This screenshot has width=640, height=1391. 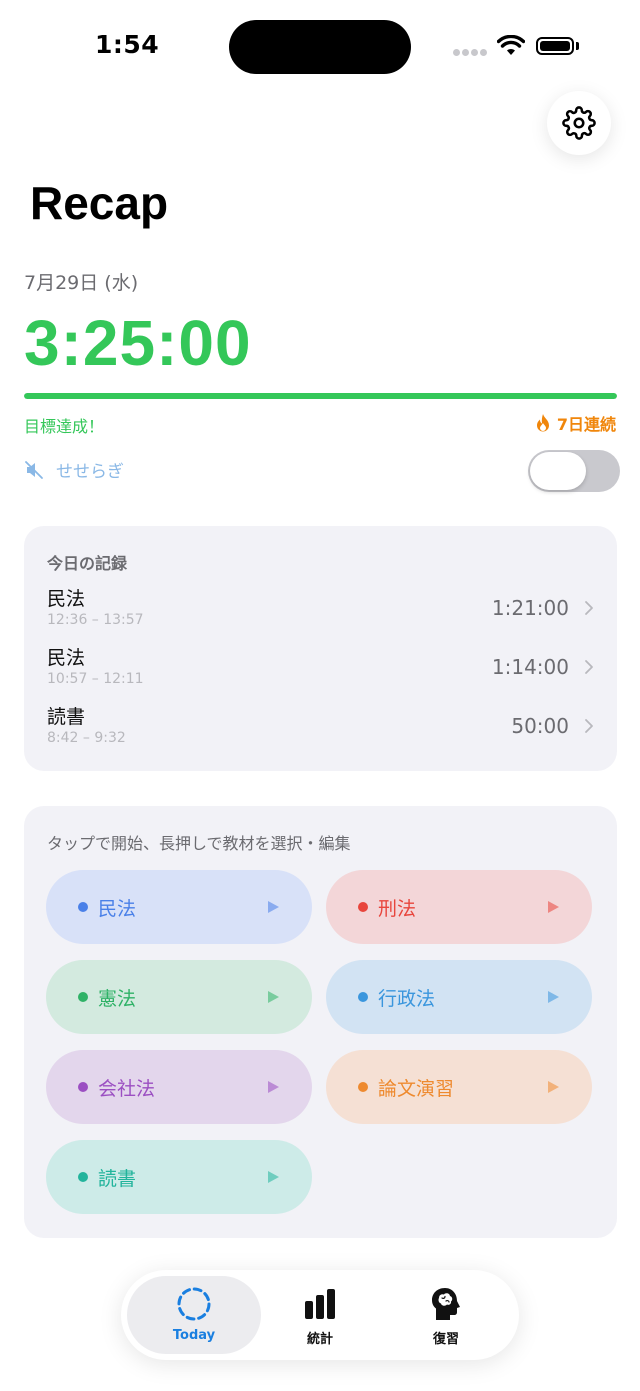 What do you see at coordinates (66, 717) in the screenshot?
I see `record-subject: 読書` at bounding box center [66, 717].